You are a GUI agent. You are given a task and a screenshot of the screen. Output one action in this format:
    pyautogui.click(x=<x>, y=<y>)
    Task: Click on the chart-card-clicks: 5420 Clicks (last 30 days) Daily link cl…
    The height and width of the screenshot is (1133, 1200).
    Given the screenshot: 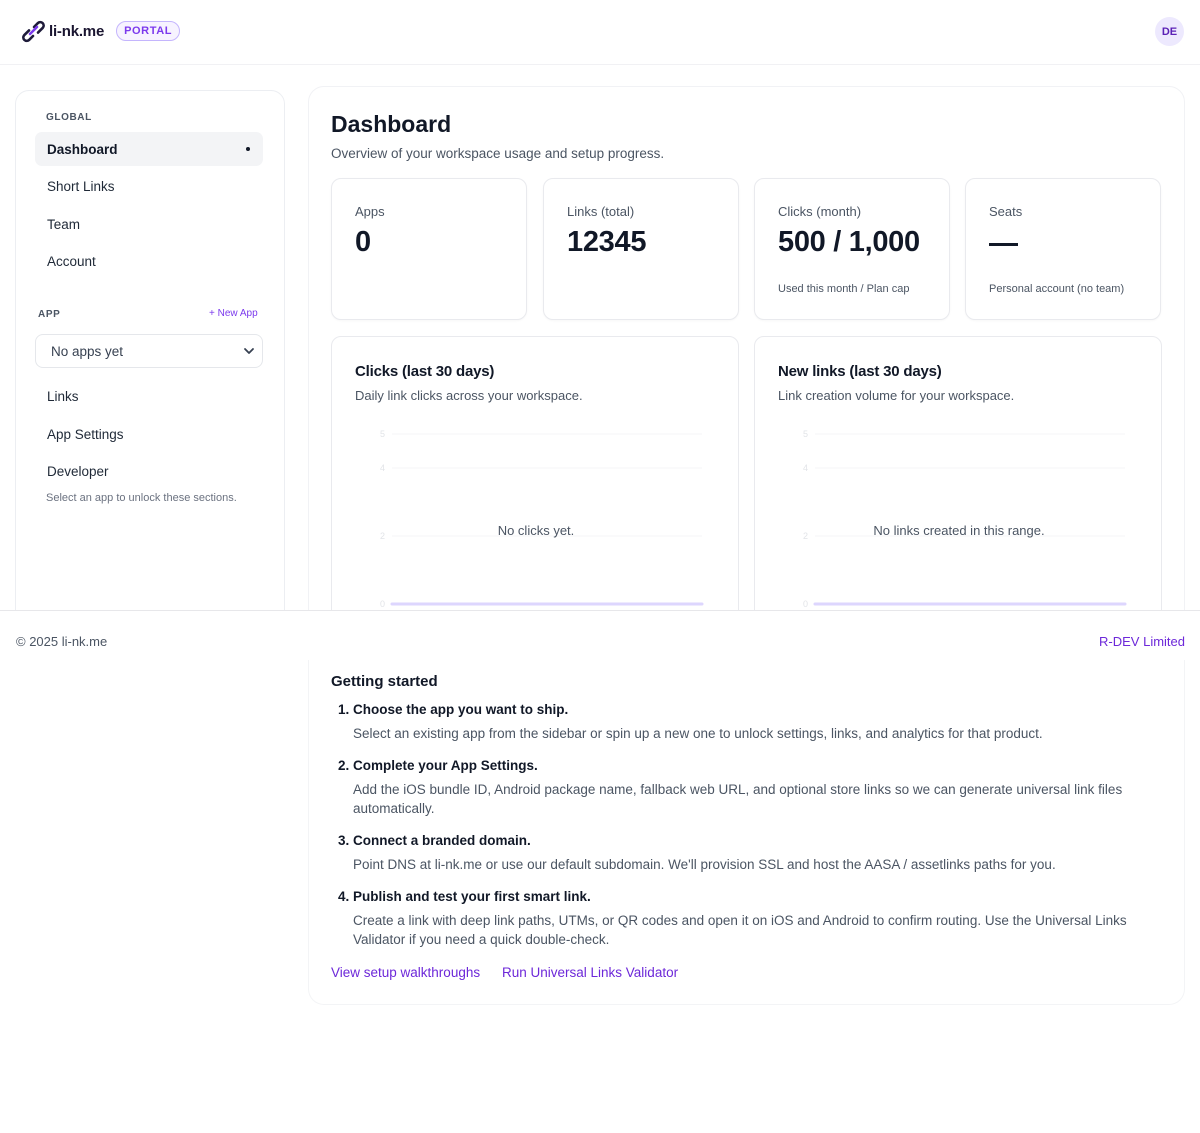 What is the action you would take?
    pyautogui.click(x=535, y=486)
    